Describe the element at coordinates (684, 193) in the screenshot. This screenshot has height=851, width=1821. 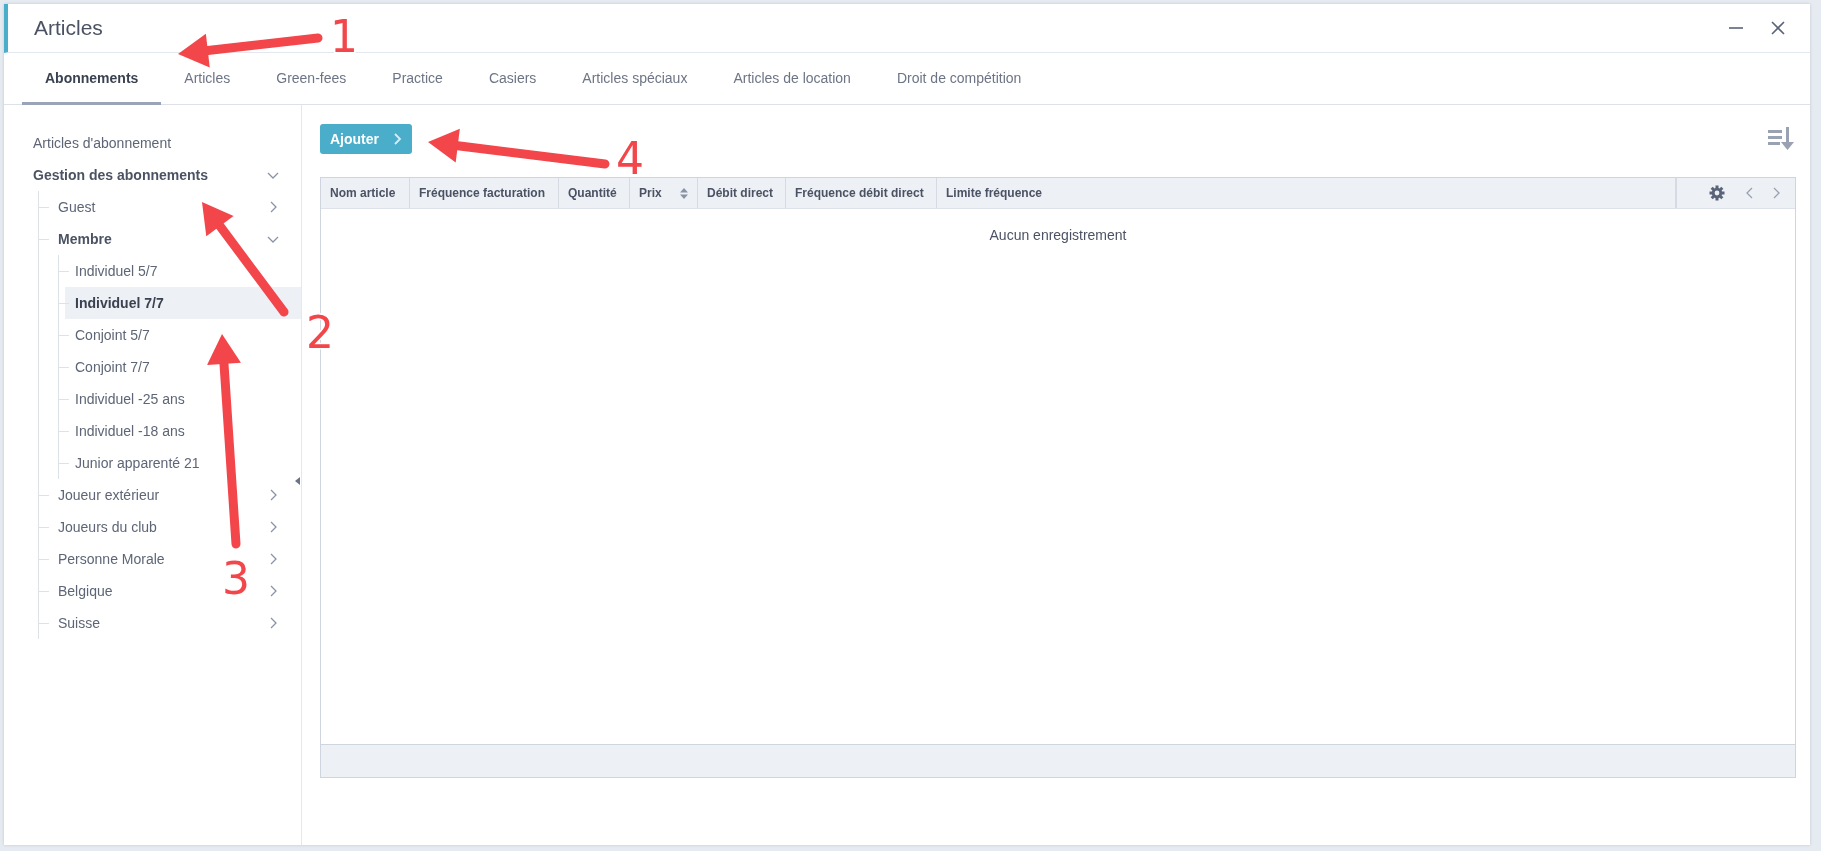
I see `sort-icon` at that location.